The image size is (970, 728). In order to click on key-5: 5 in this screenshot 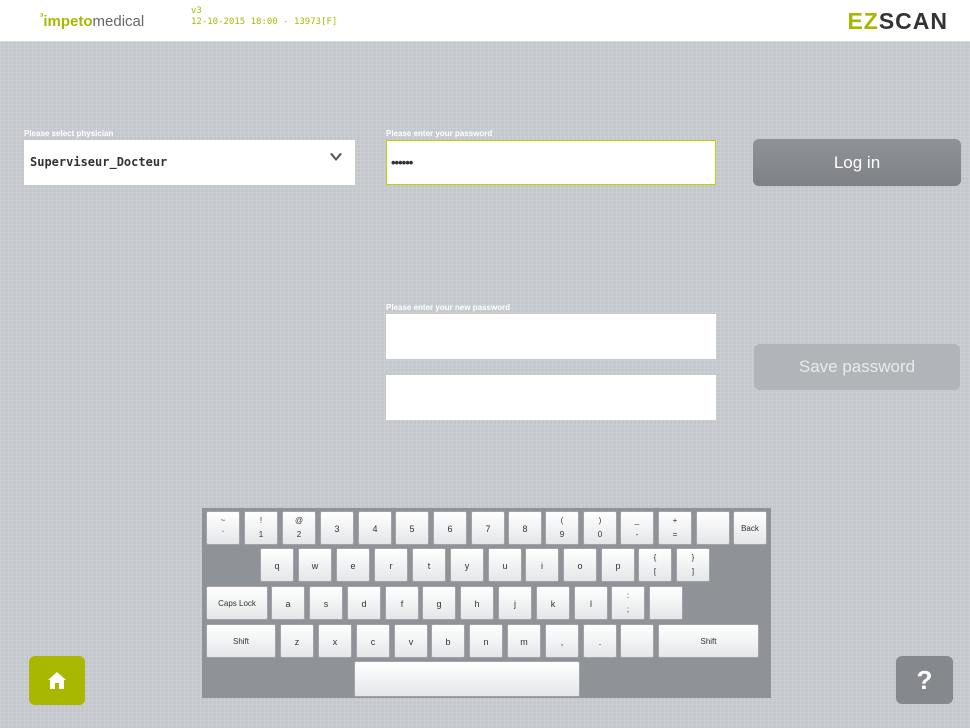, I will do `click(412, 528)`.